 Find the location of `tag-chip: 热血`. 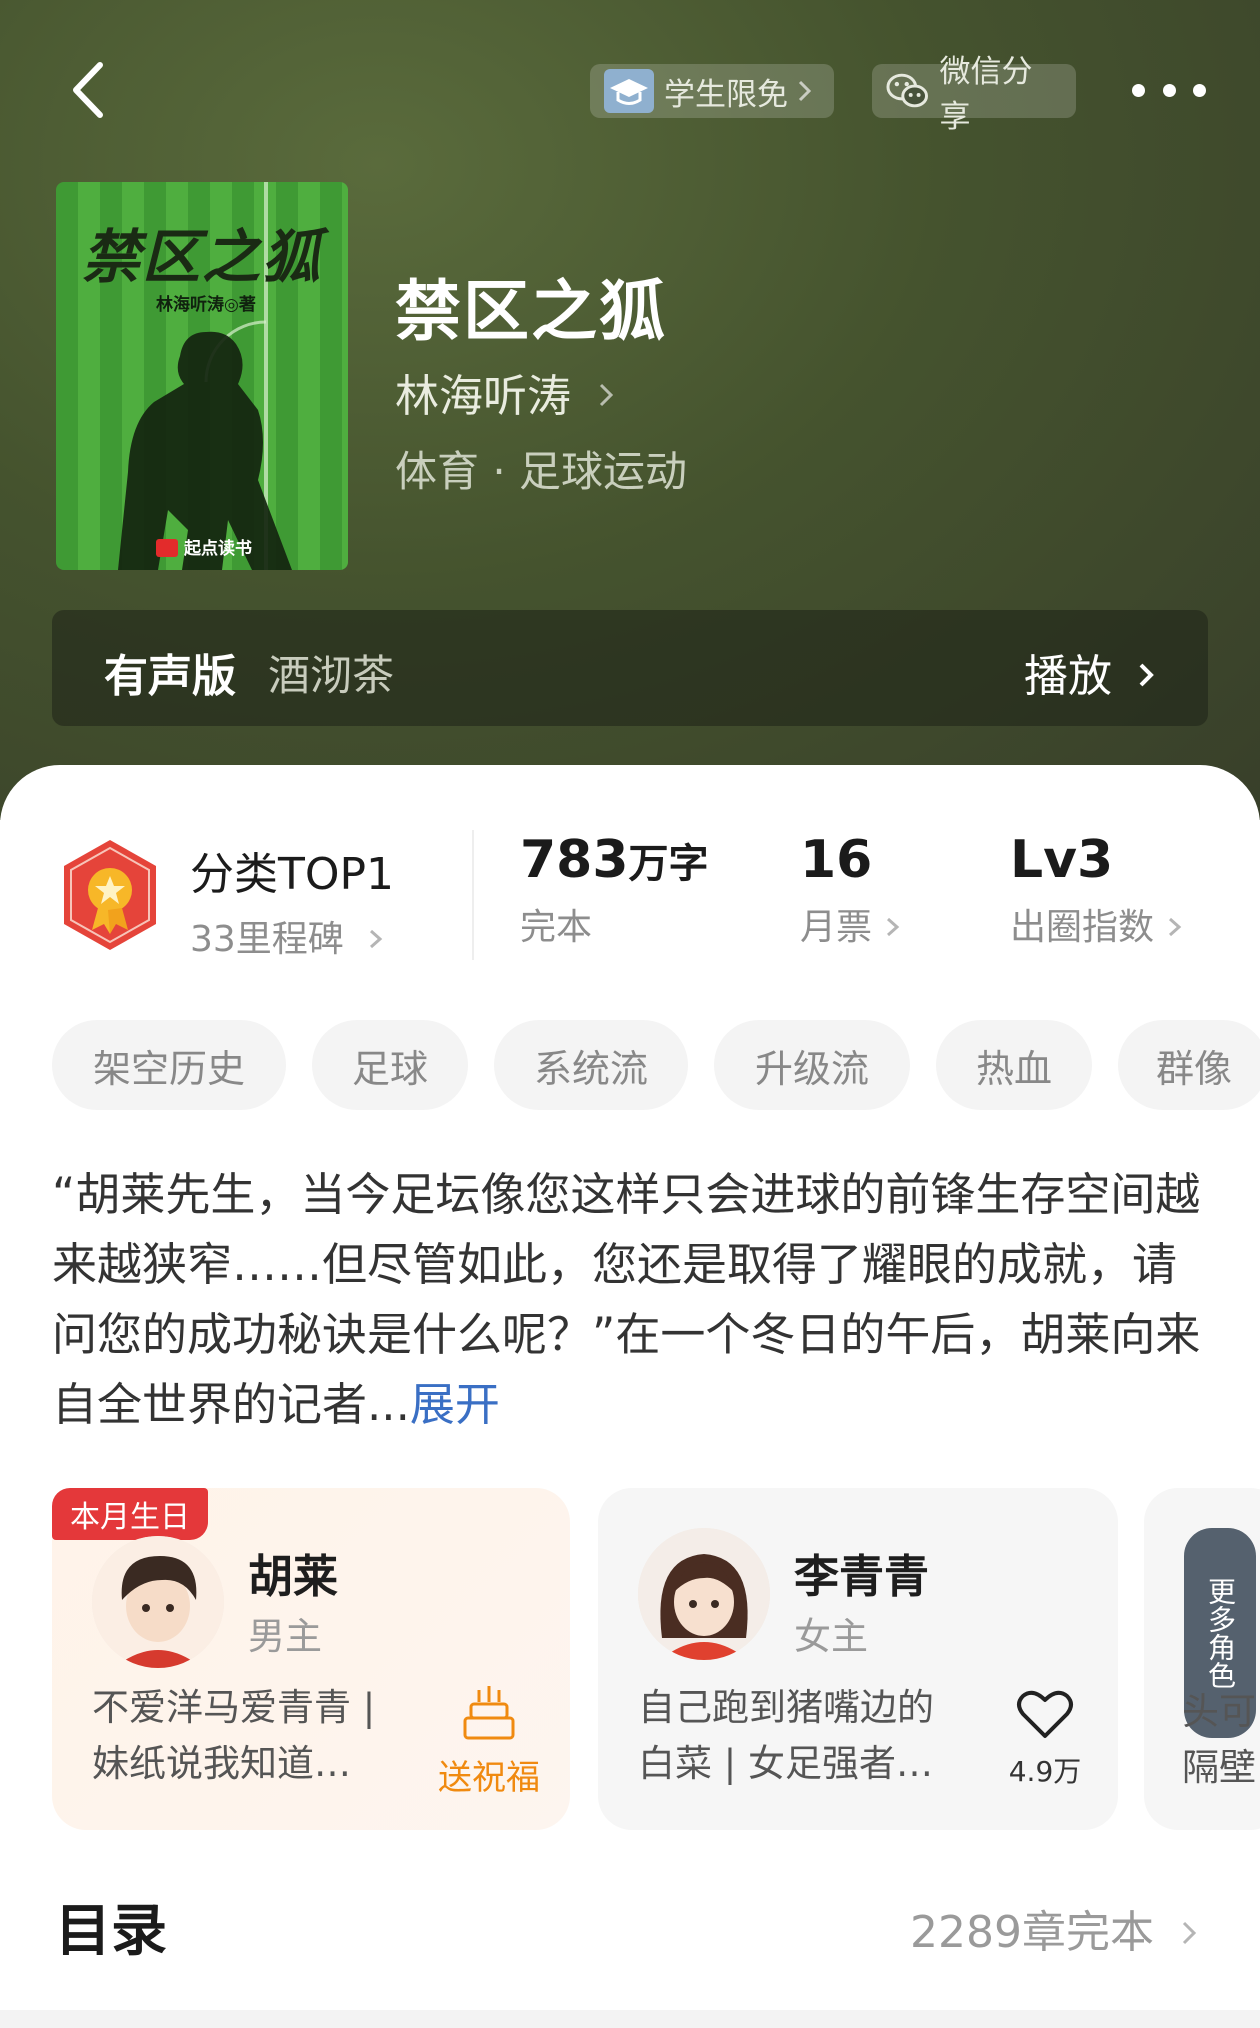

tag-chip: 热血 is located at coordinates (1014, 1065).